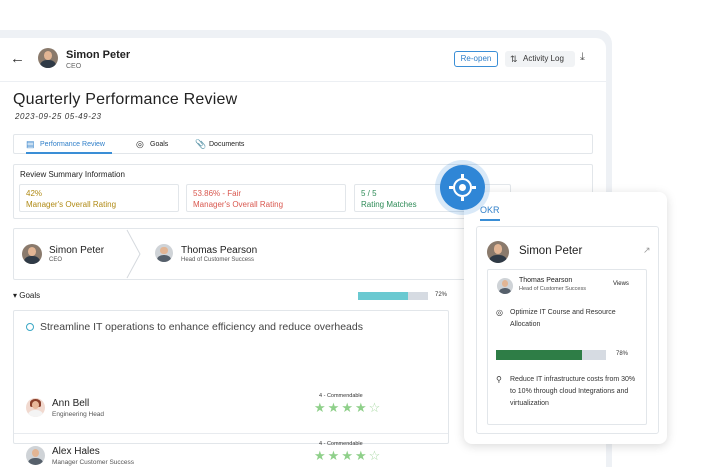 This screenshot has height=467, width=710. Describe the element at coordinates (476, 59) in the screenshot. I see `reopen-button: Re-open` at that location.